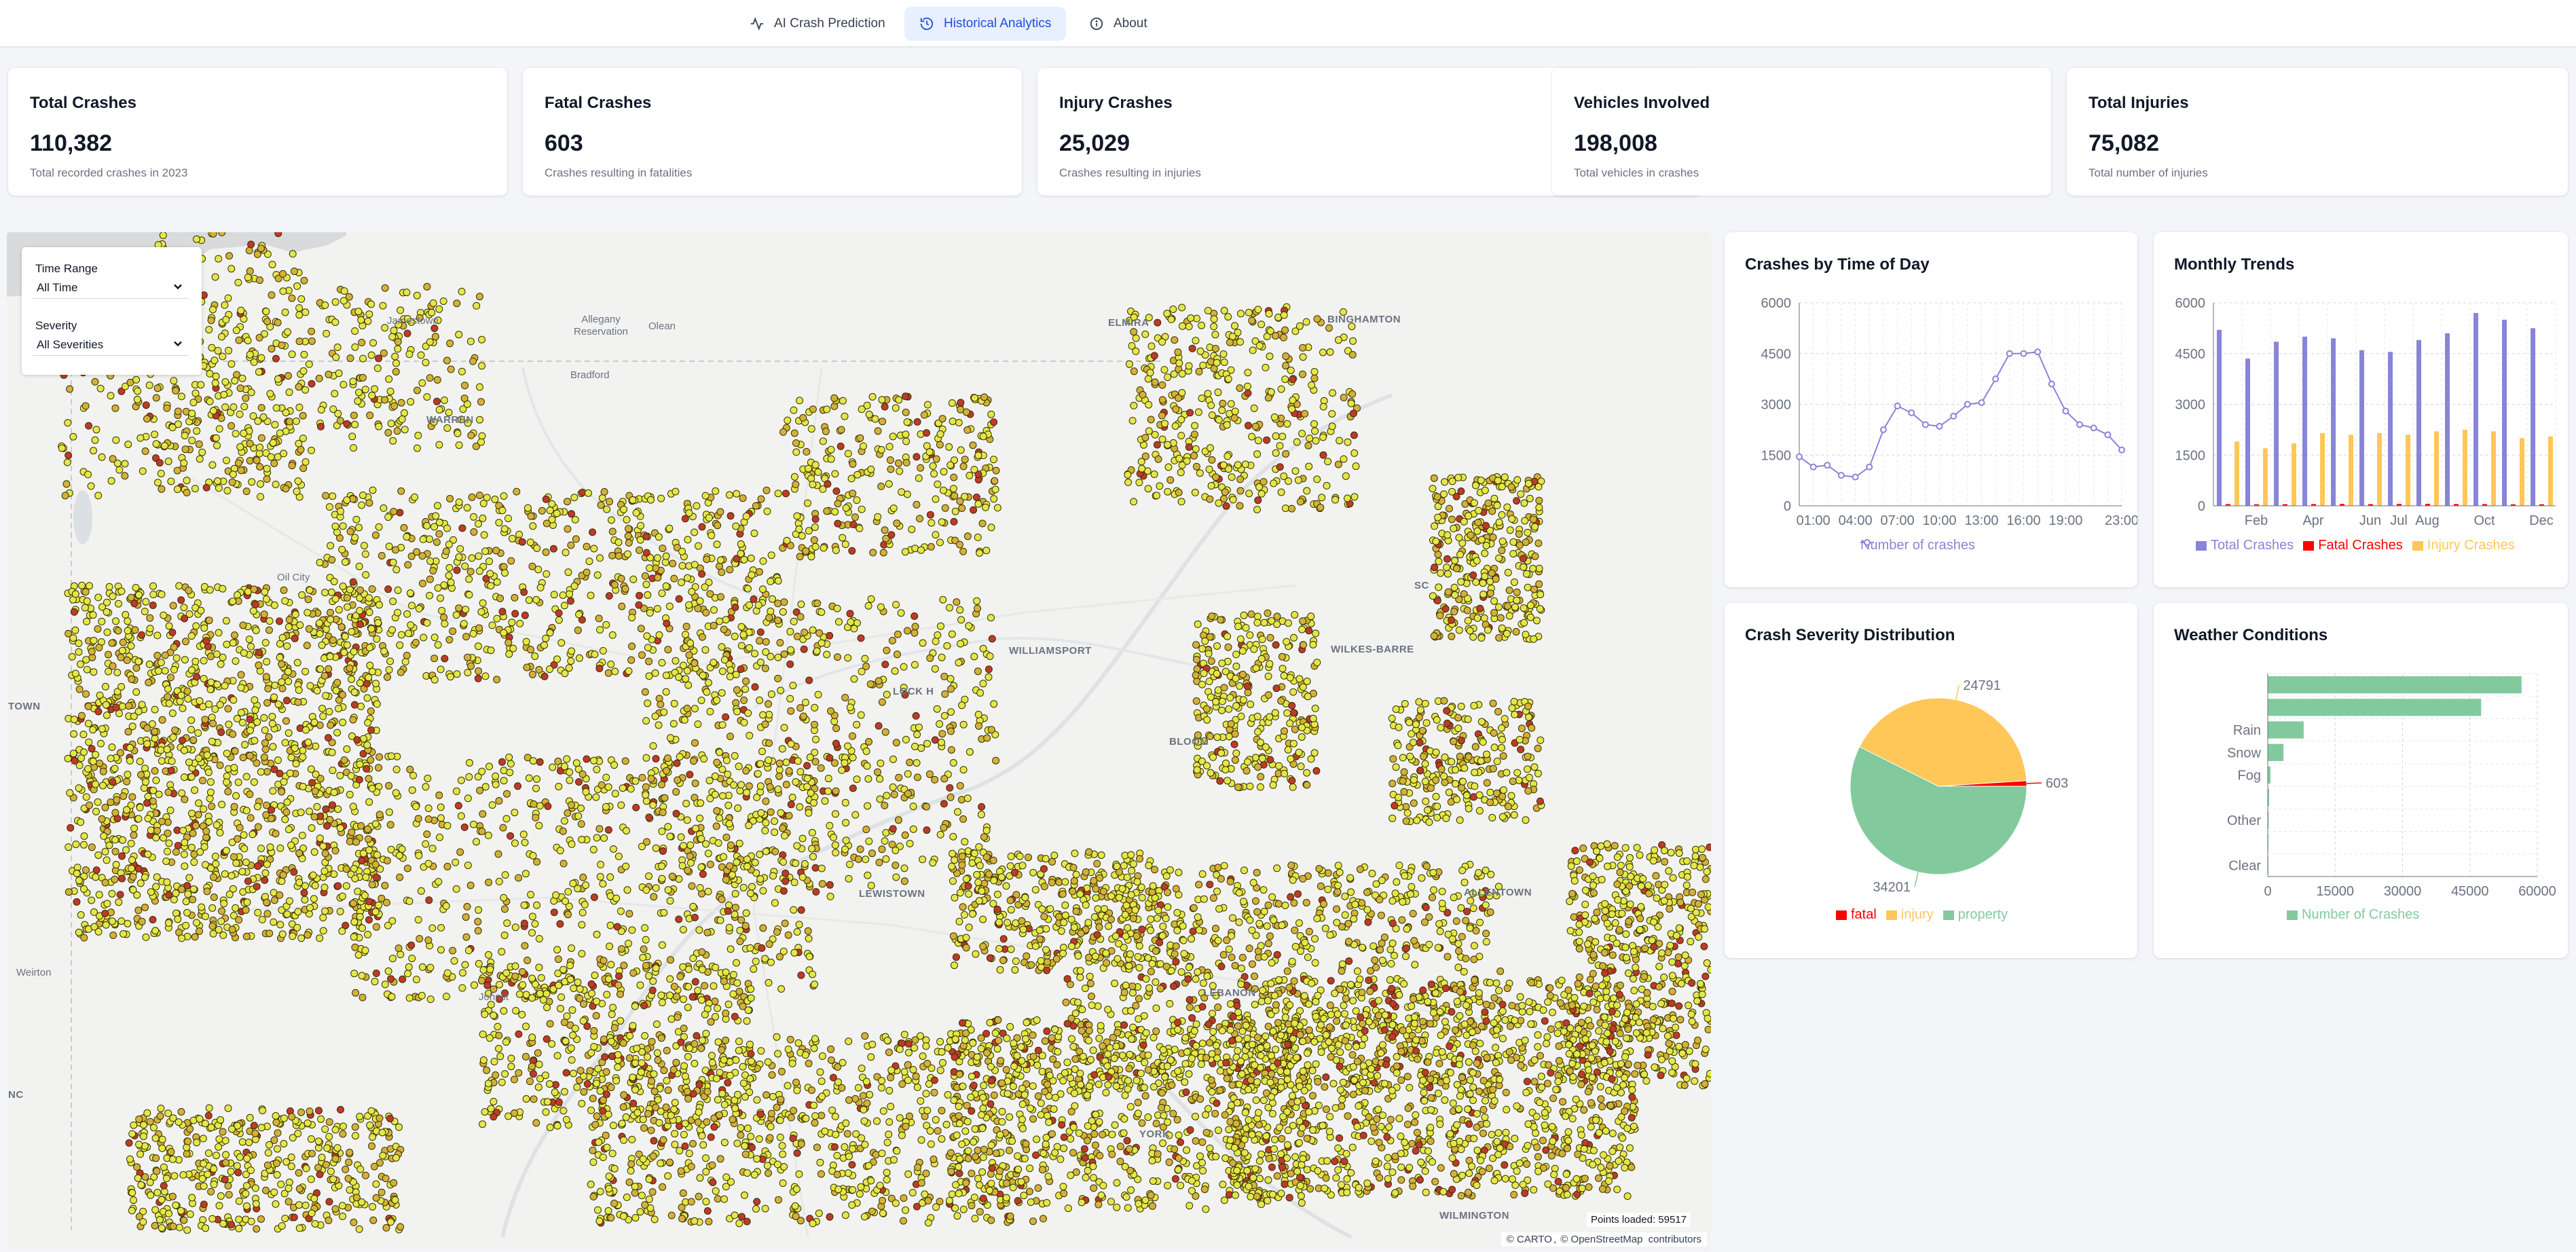 Image resolution: width=2576 pixels, height=1252 pixels. What do you see at coordinates (817, 24) in the screenshot?
I see `tab-ai-crash-prediction: AI Crash Prediction` at bounding box center [817, 24].